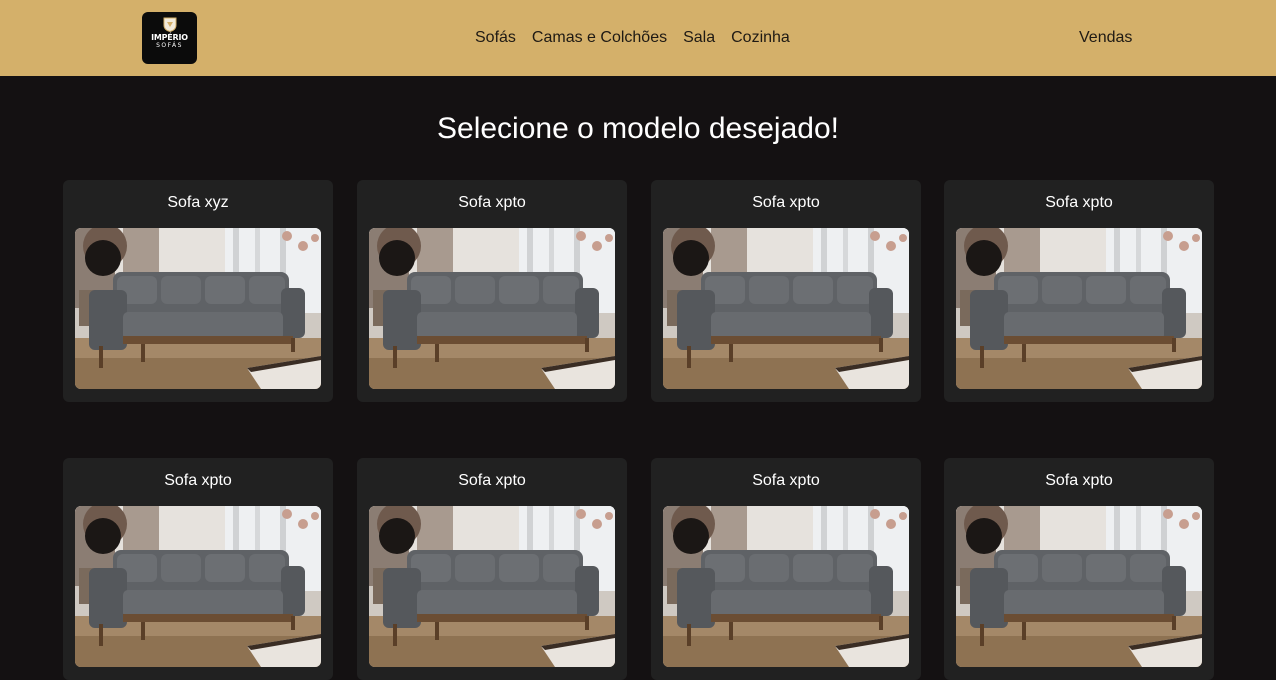 The width and height of the screenshot is (1276, 680). I want to click on nav-vendas: Vendas, so click(1105, 38).